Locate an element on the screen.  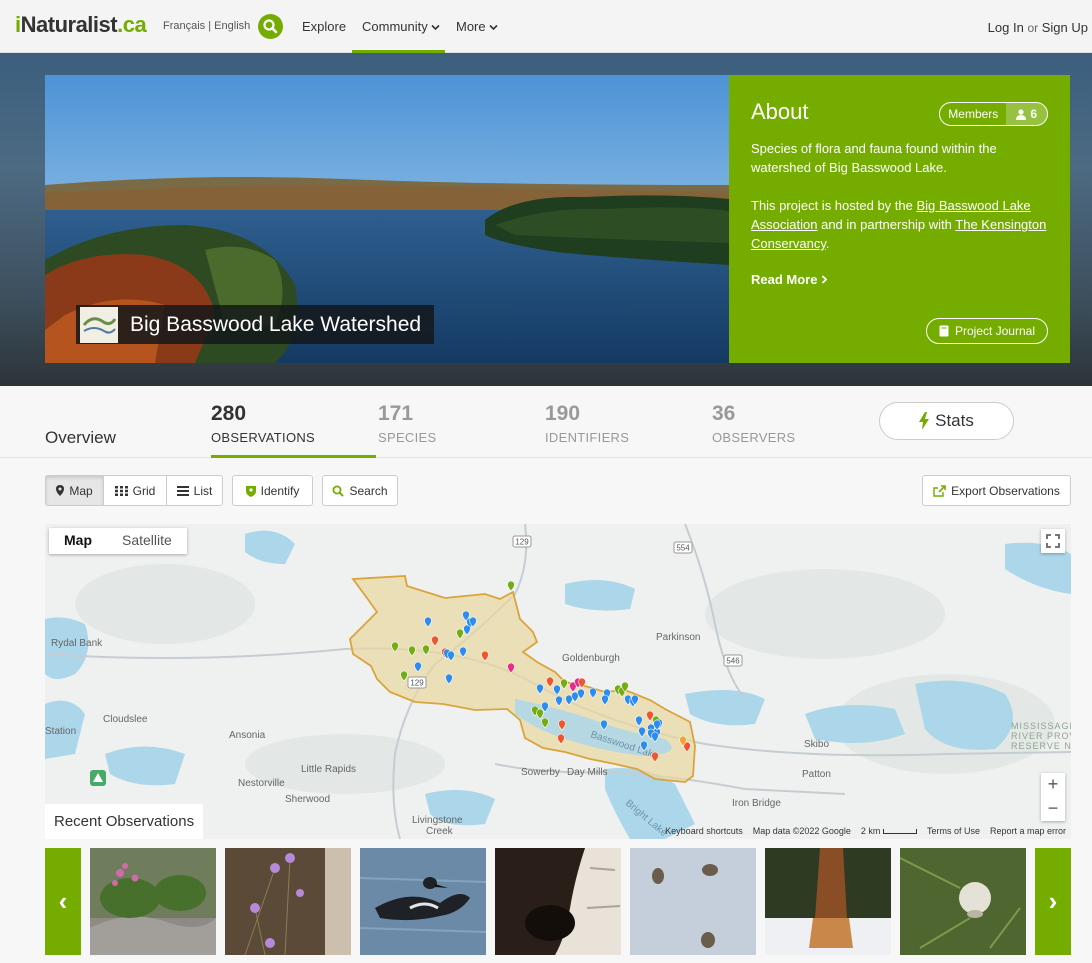
place-patton: Patton is located at coordinates (816, 774).